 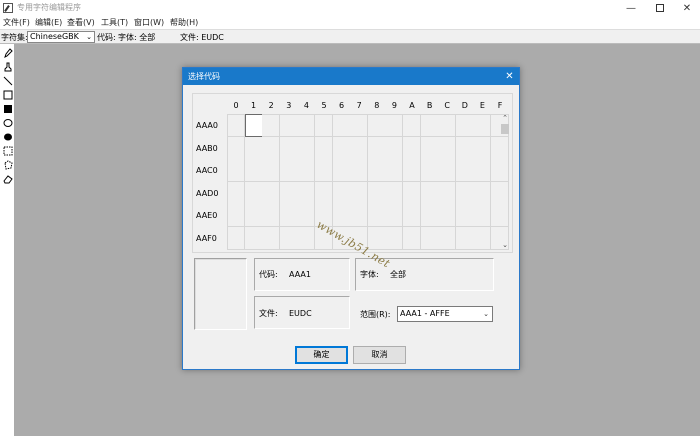 I want to click on menu-help: 帮助(H), so click(x=184, y=22).